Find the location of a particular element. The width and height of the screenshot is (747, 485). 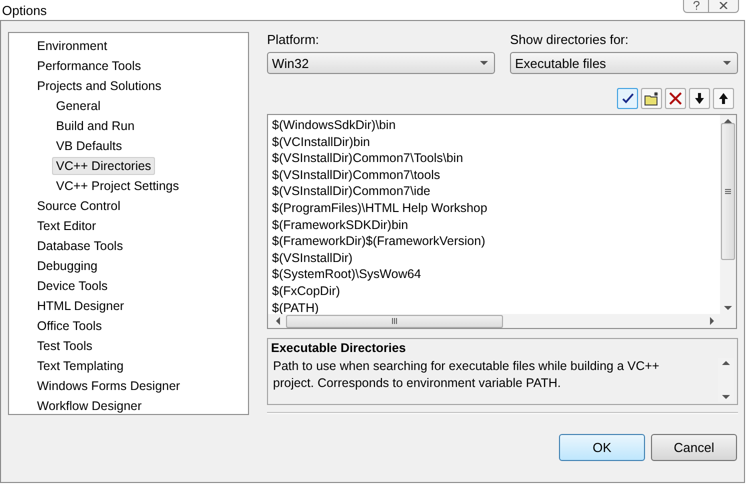

directory-item: $(PATH) is located at coordinates (496, 307).